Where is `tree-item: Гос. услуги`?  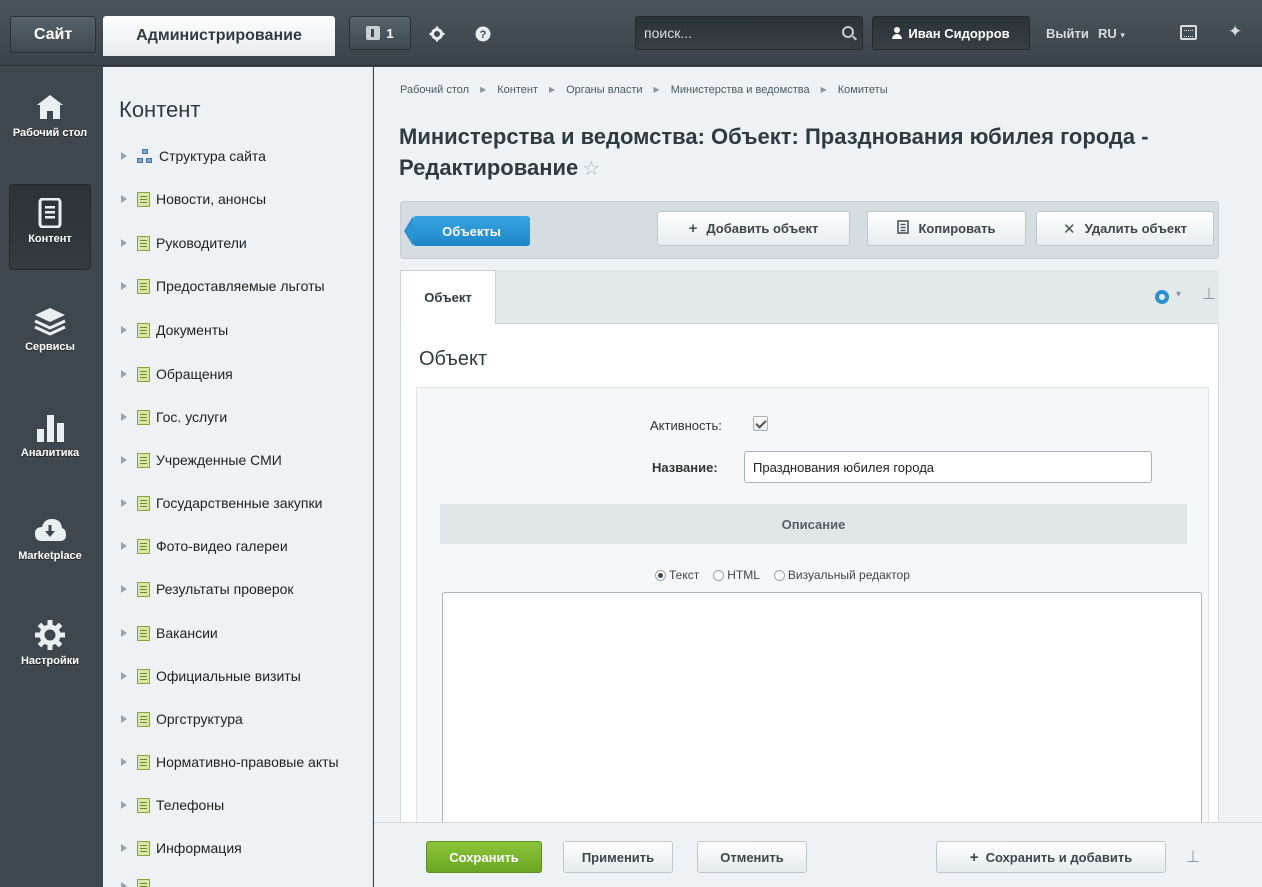
tree-item: Гос. услуги is located at coordinates (174, 417).